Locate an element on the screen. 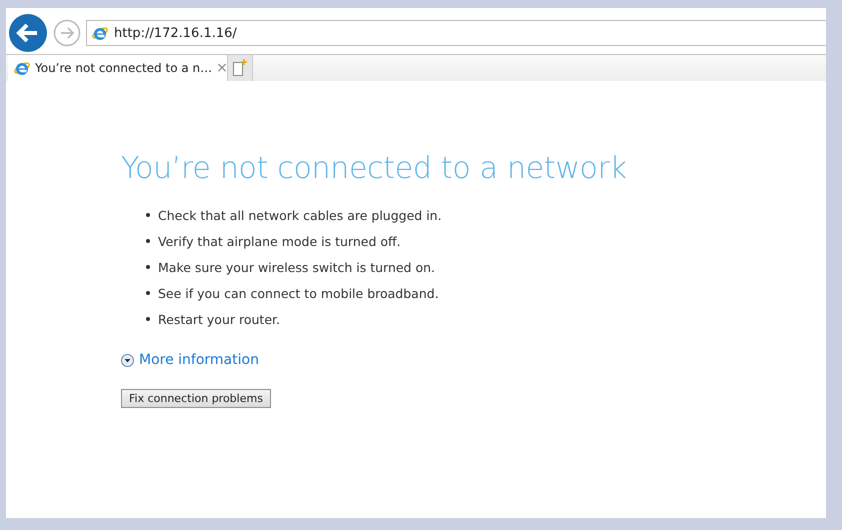 The image size is (842, 530). more-information-link: More information is located at coordinates (190, 360).